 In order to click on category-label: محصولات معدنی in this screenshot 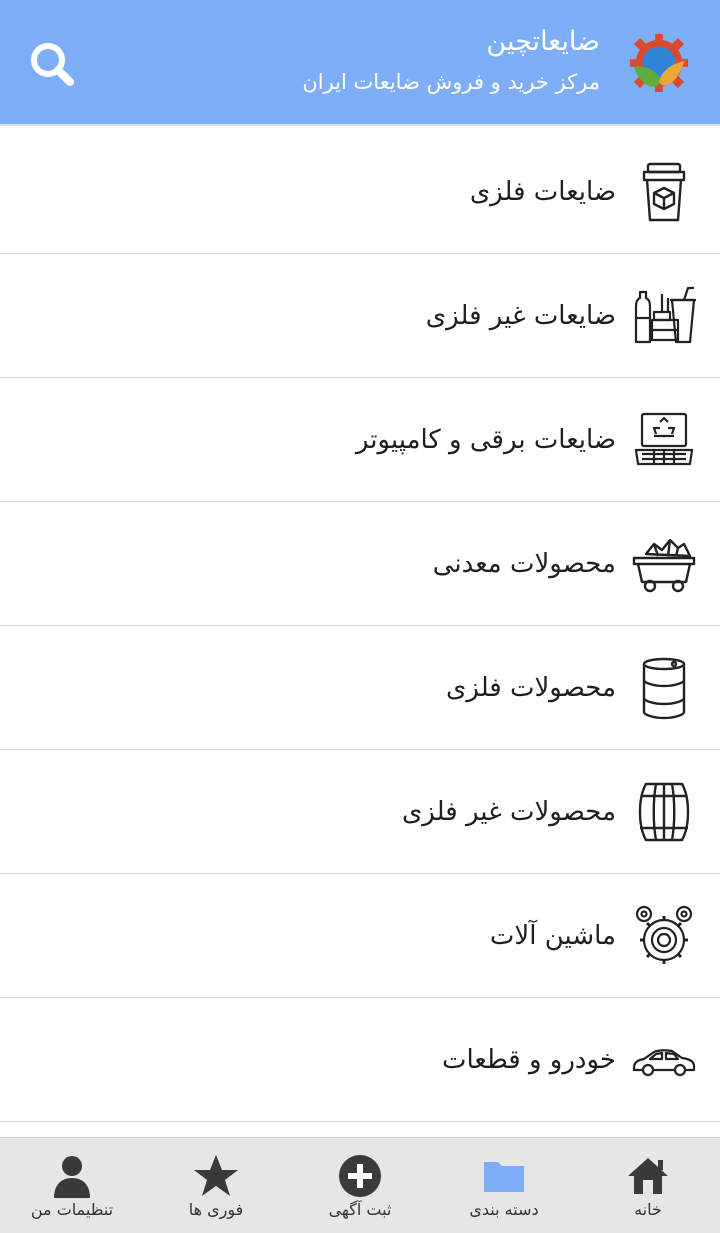, I will do `click(524, 564)`.